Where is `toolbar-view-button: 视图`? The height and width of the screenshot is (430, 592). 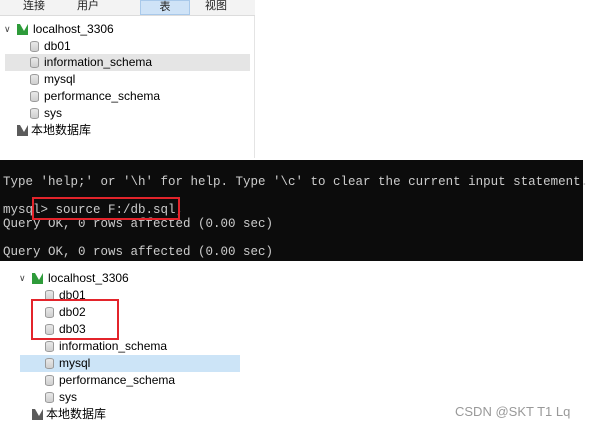
toolbar-view-button: 视图 is located at coordinates (216, 7).